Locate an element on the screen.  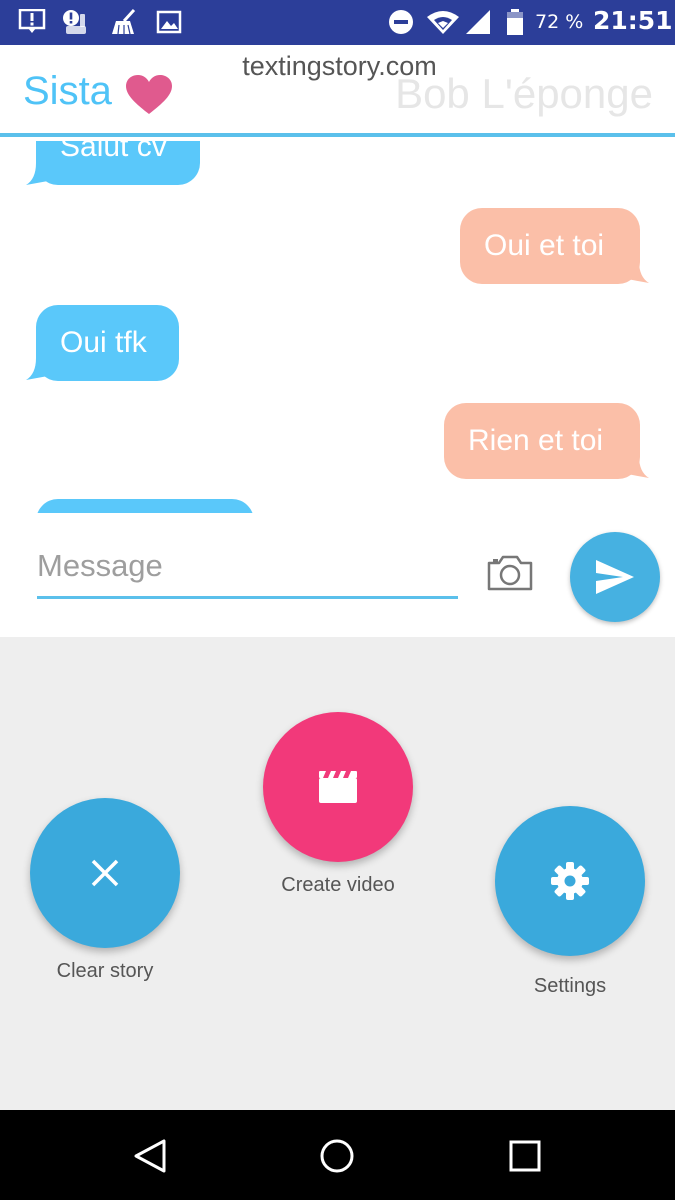
video-clapper-icon is located at coordinates (338, 787).